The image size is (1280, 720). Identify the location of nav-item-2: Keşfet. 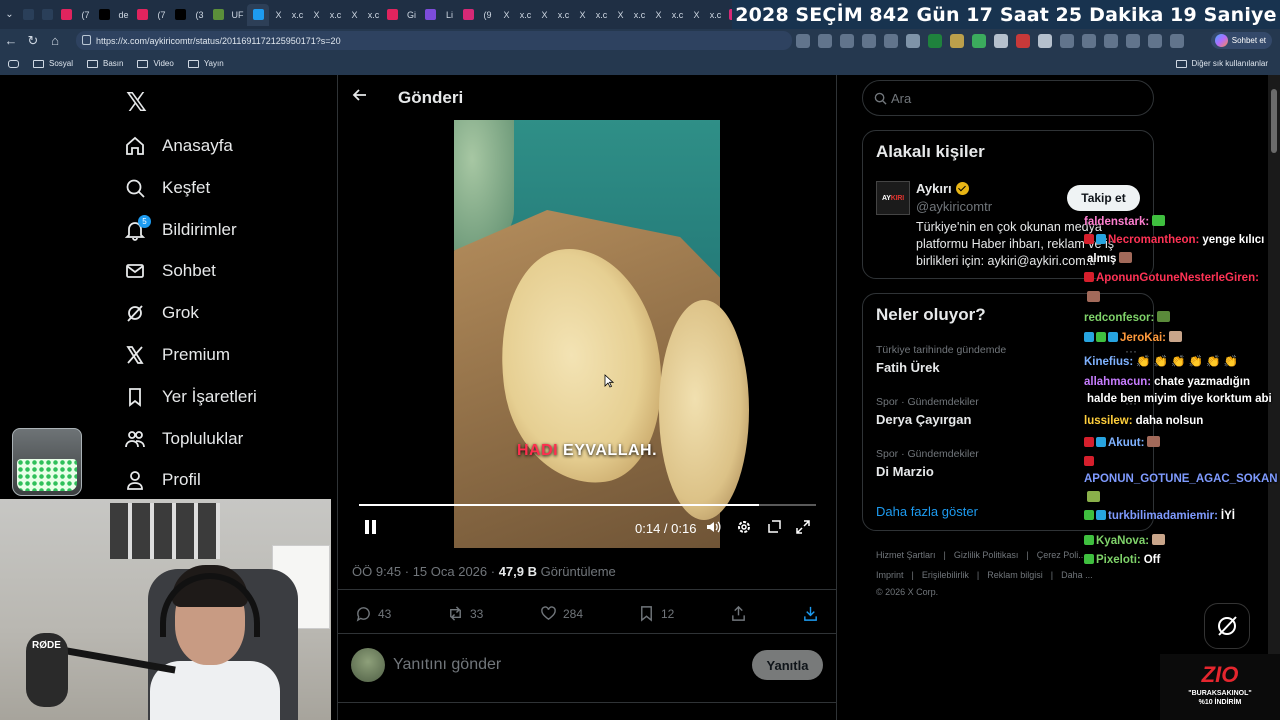
(167, 188).